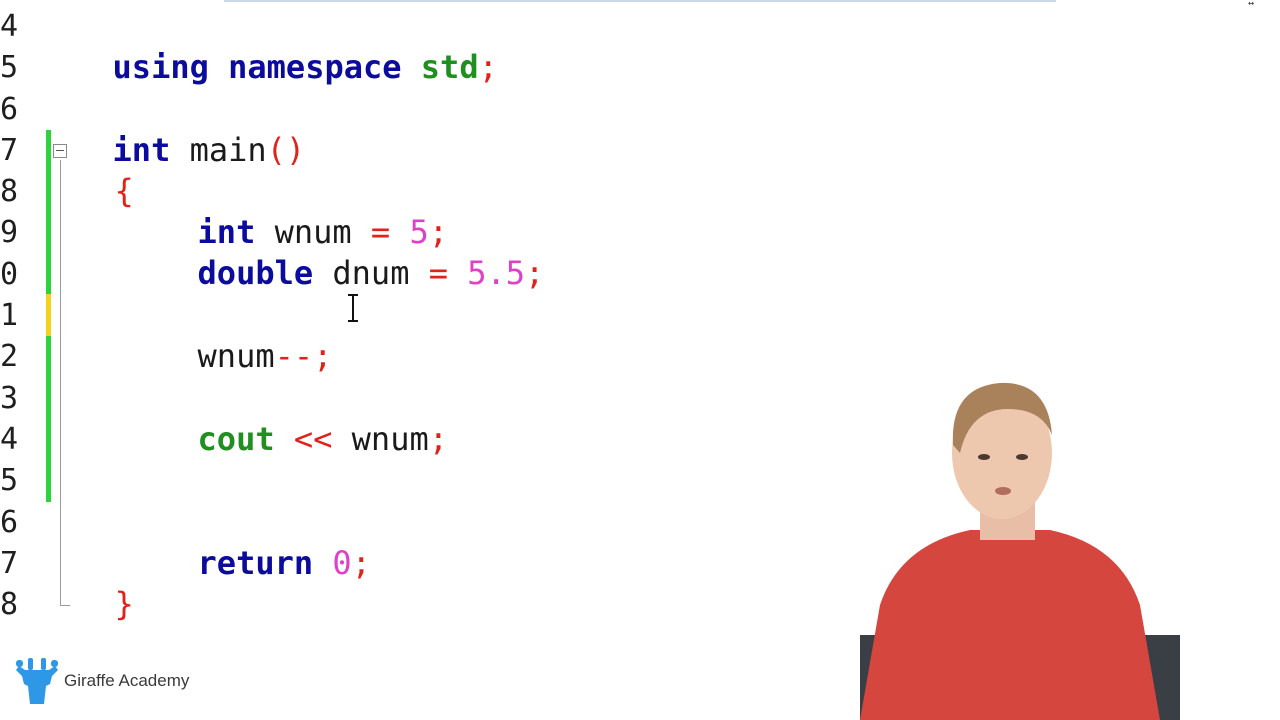 The height and width of the screenshot is (720, 1280). I want to click on brand-watermark: Giraffe Academy, so click(101, 681).